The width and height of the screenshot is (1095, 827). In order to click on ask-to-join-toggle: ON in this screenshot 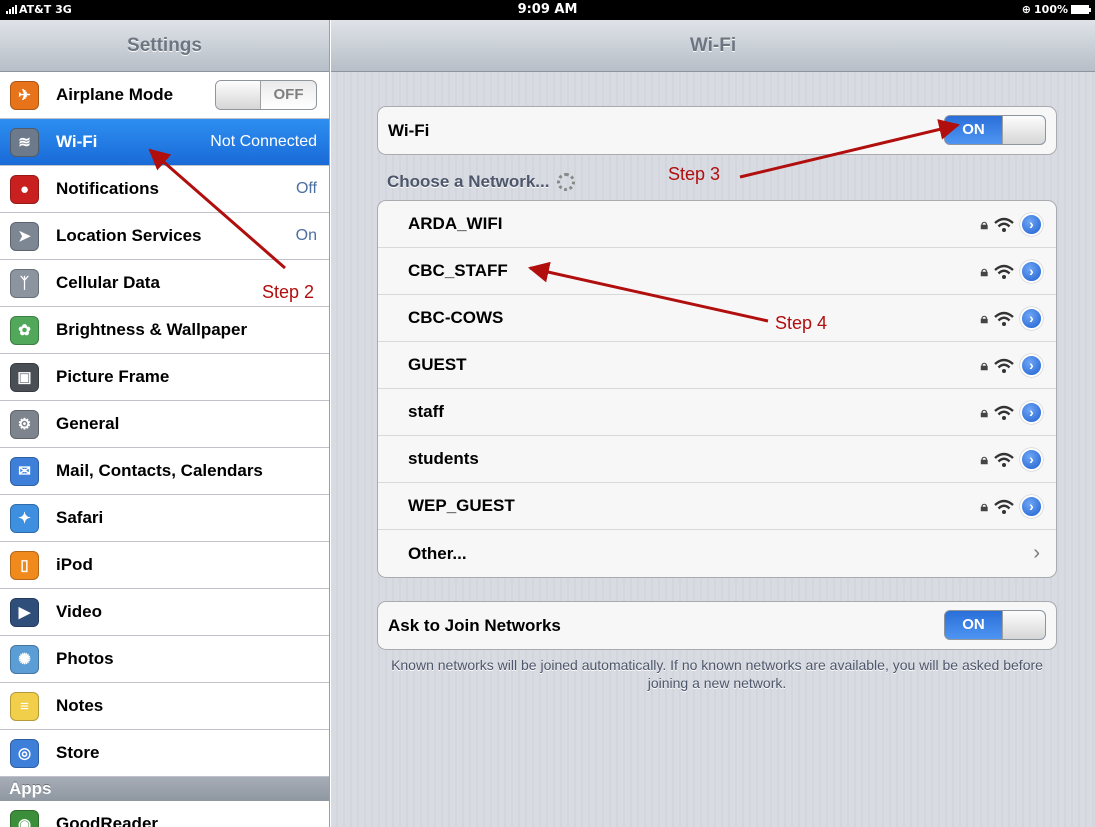, I will do `click(995, 625)`.